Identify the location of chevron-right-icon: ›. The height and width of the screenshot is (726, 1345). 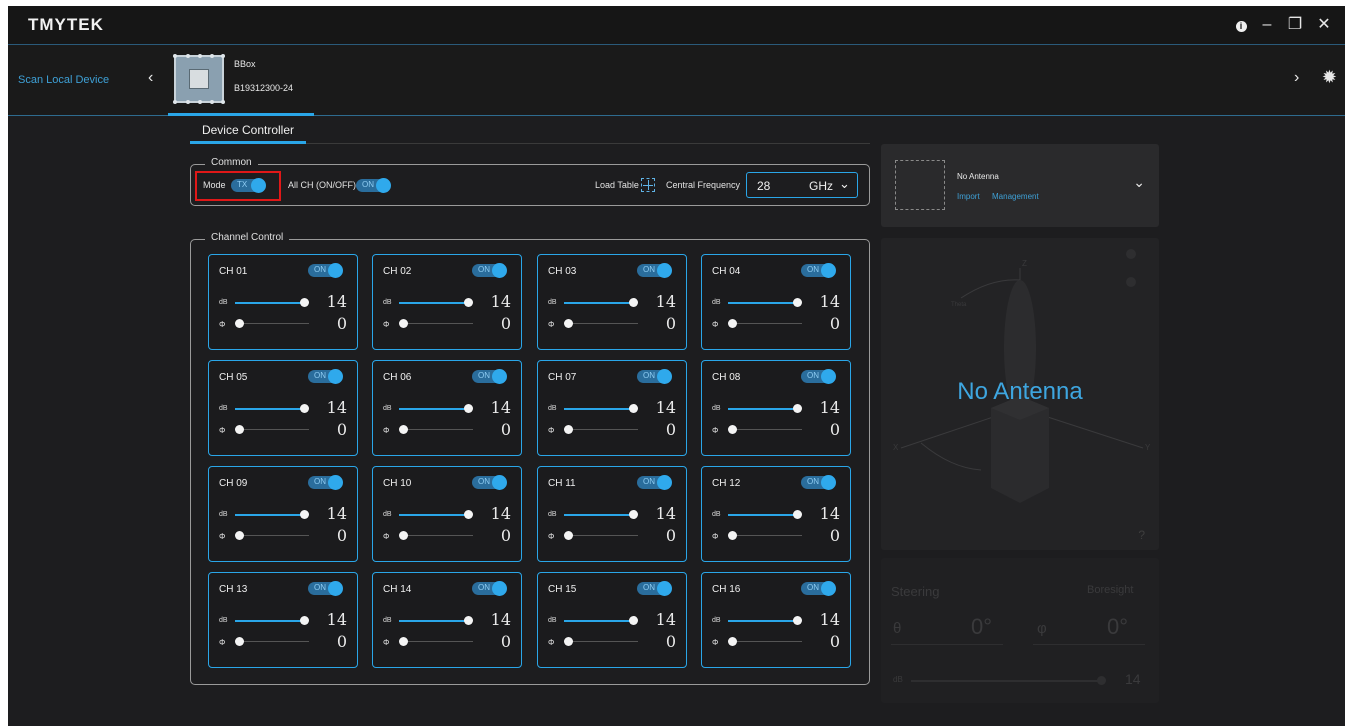
(1296, 78).